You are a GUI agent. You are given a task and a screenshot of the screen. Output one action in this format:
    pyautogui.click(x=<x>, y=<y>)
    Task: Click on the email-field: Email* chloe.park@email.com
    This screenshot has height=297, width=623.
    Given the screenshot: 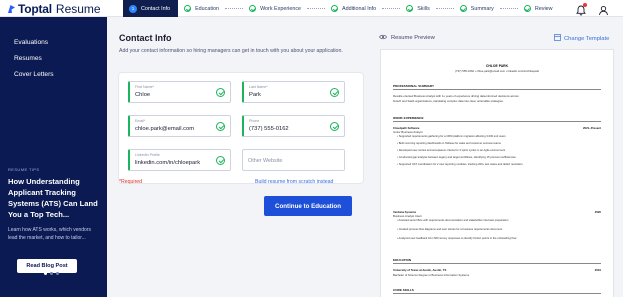 What is the action you would take?
    pyautogui.click(x=179, y=126)
    